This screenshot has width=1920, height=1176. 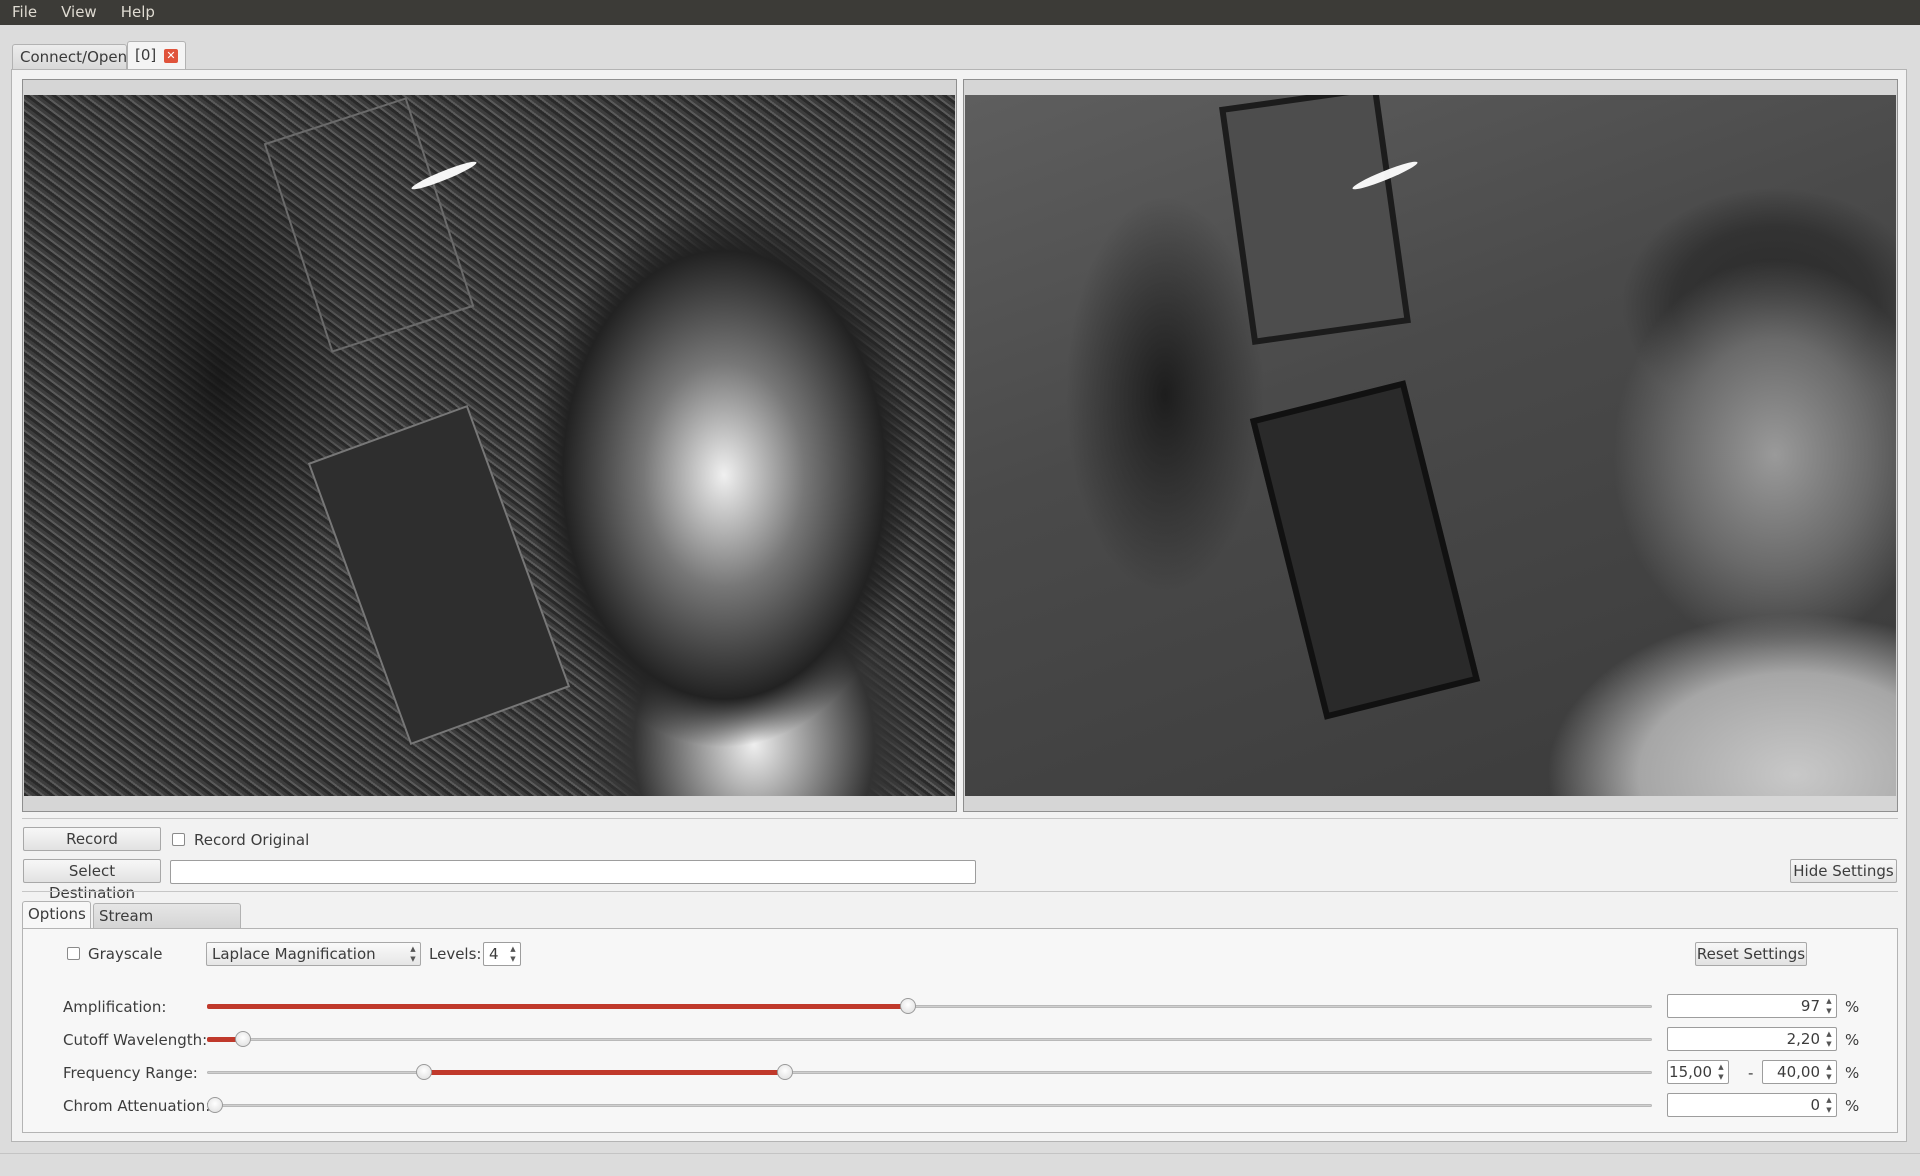 I want to click on record-button-label: Record, so click(x=92, y=839).